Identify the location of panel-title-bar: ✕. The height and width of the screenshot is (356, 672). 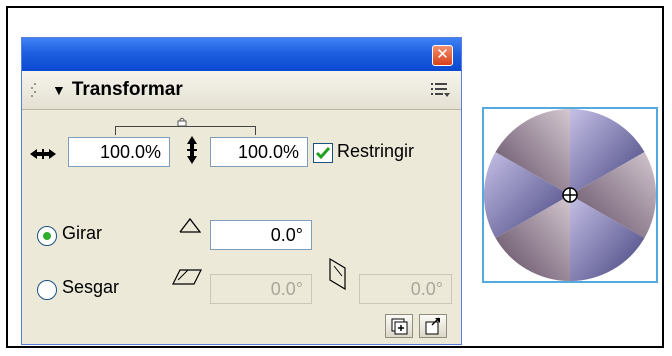
(241, 54).